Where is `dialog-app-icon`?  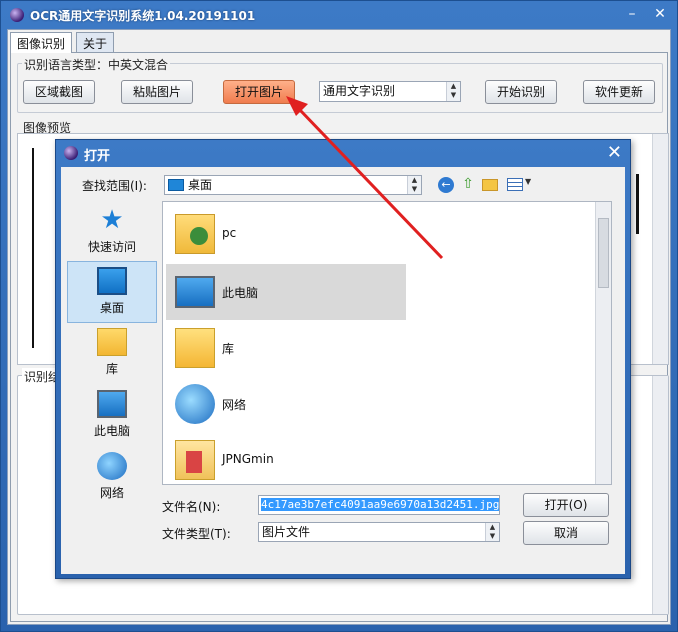
dialog-app-icon is located at coordinates (71, 153).